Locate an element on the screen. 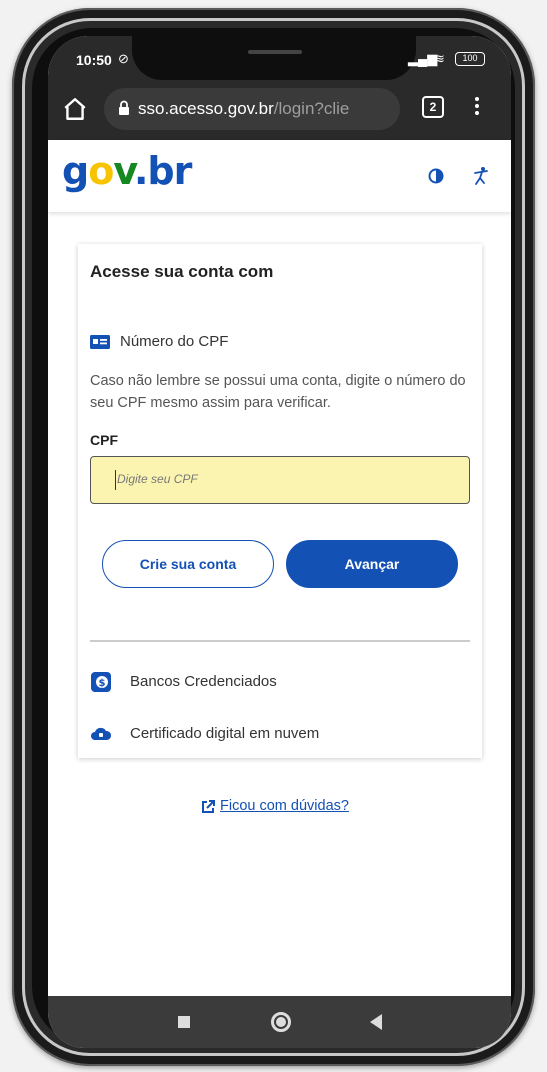 The width and height of the screenshot is (547, 1072). url-host: sso.acesso.gov.br is located at coordinates (206, 108).